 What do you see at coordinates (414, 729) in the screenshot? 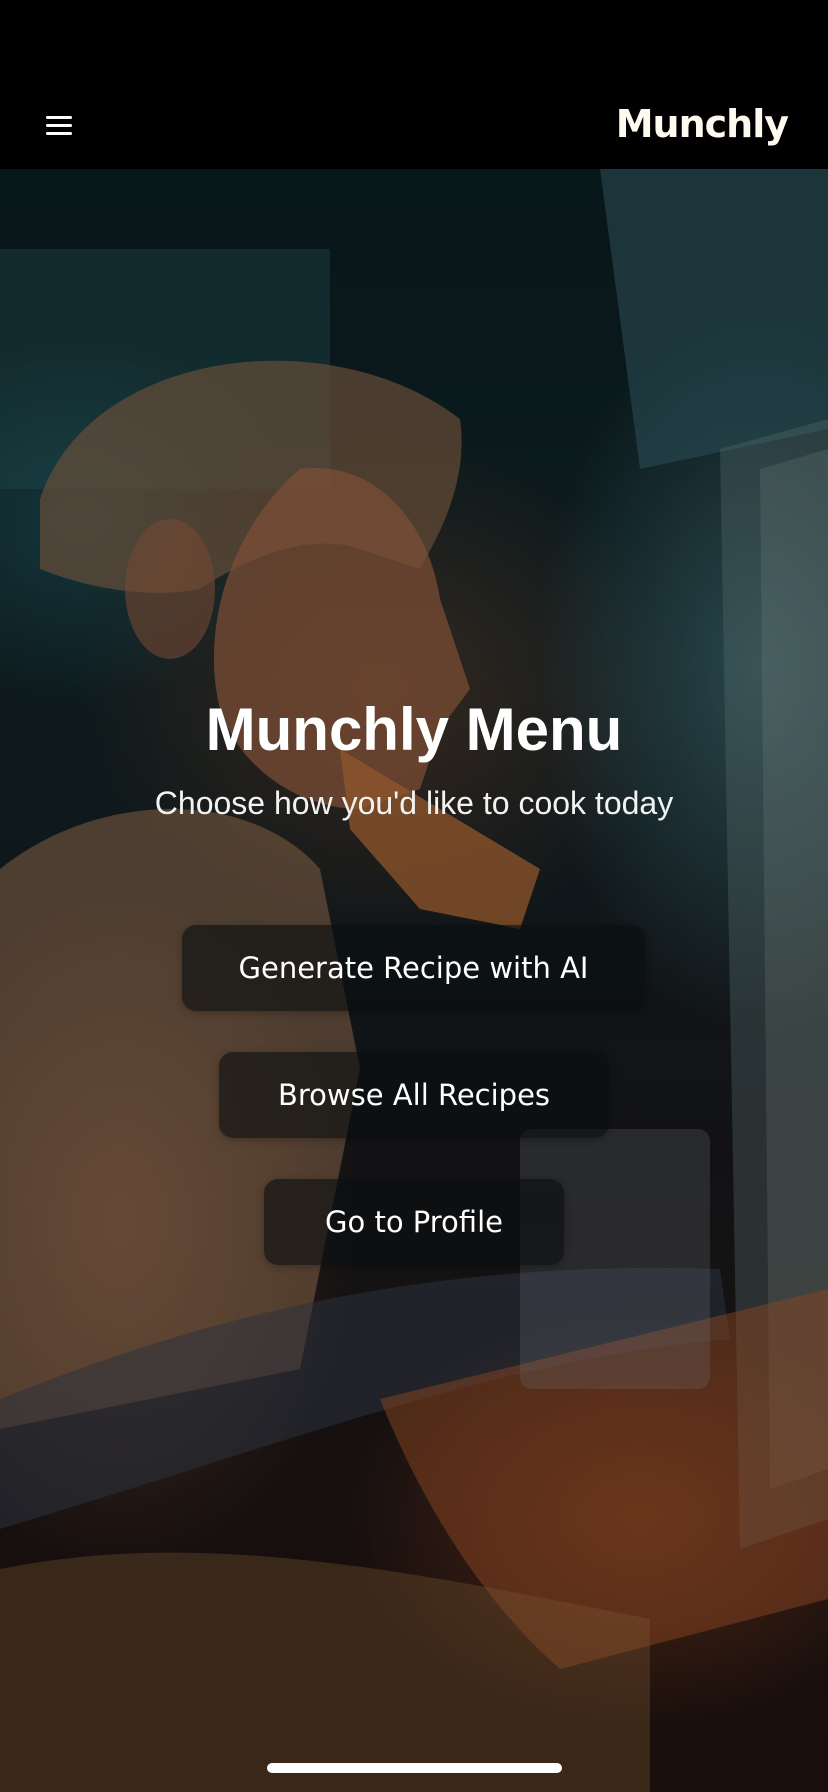
I see `page-title: Munchly Menu` at bounding box center [414, 729].